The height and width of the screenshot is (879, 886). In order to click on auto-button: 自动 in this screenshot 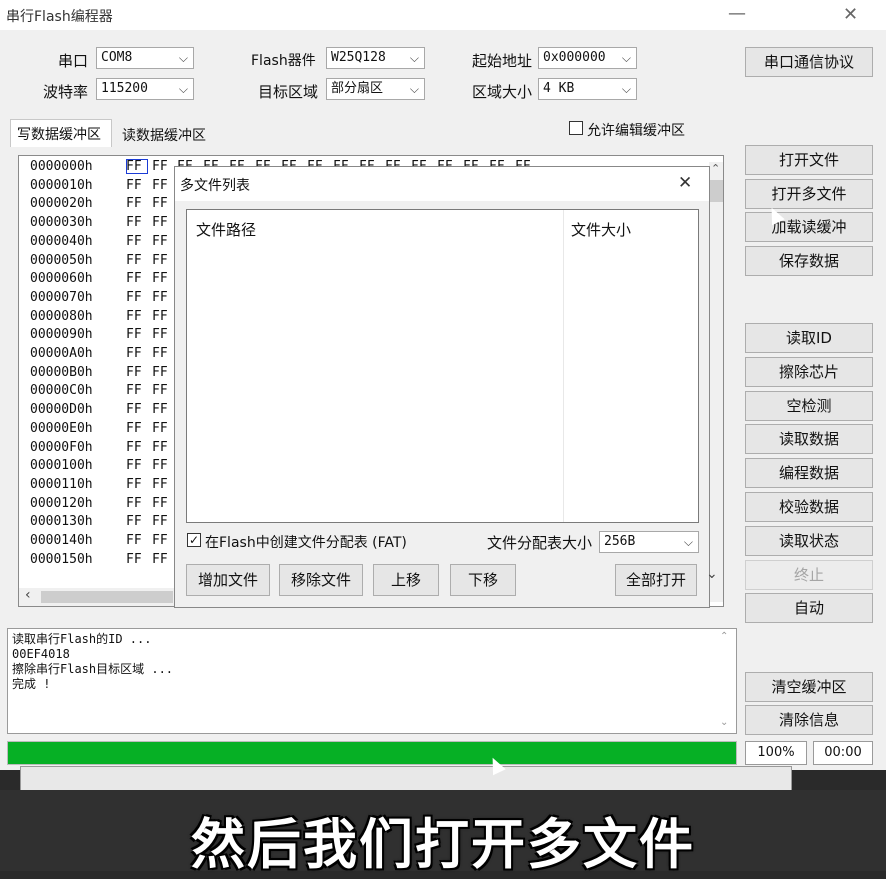, I will do `click(809, 608)`.